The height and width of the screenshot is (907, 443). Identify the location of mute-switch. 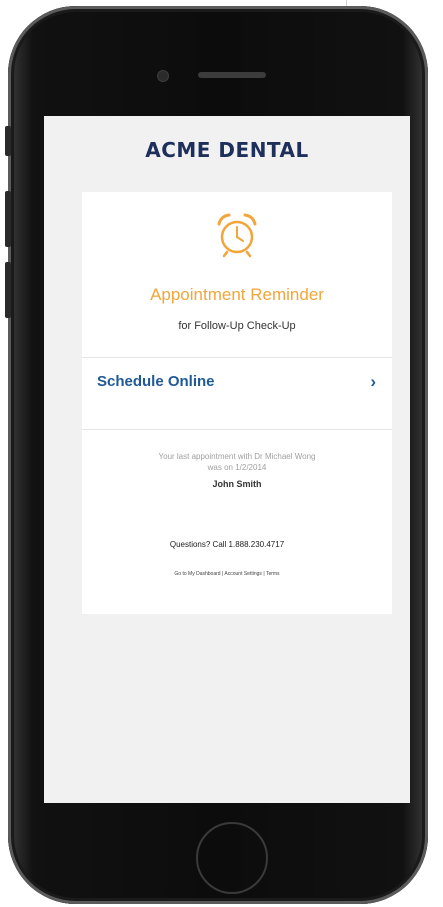
(8, 141).